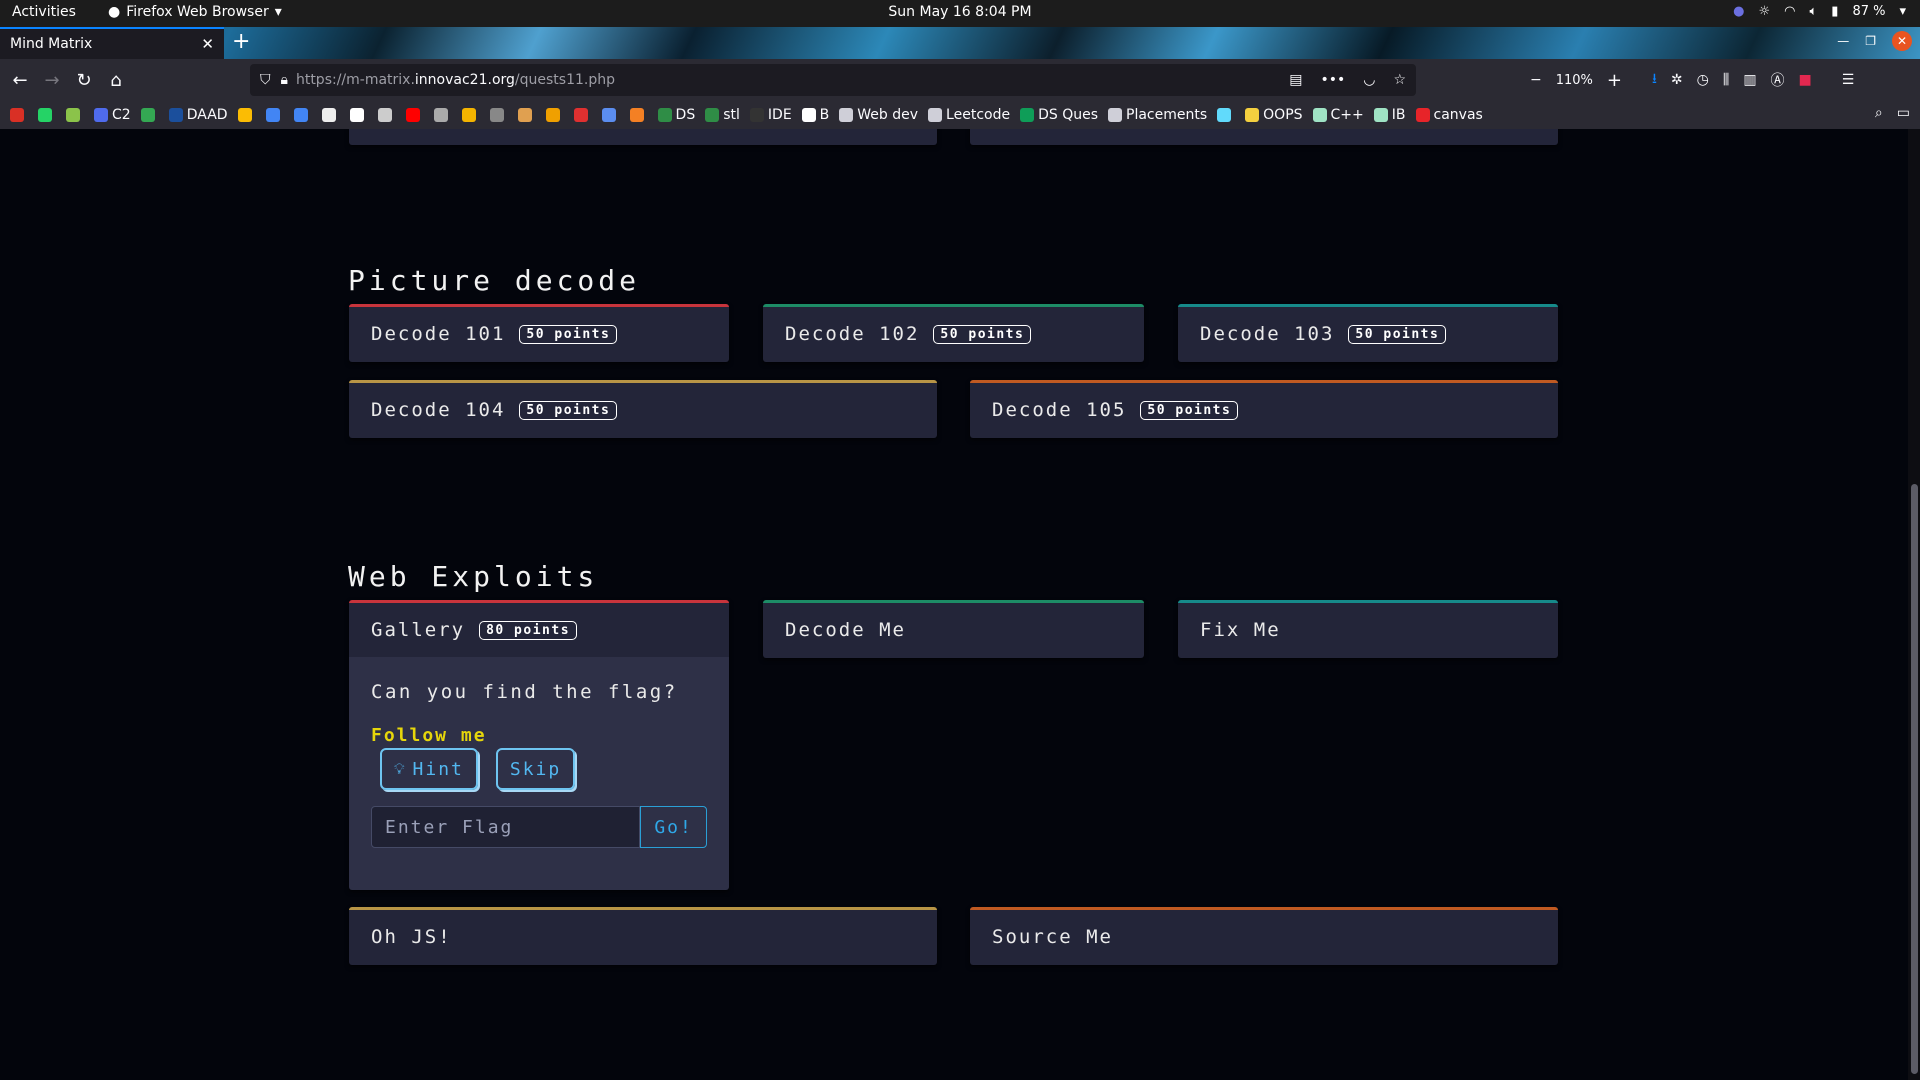 Image resolution: width=1920 pixels, height=1080 pixels. Describe the element at coordinates (722, 115) in the screenshot. I see `bookmark-item: stl` at that location.